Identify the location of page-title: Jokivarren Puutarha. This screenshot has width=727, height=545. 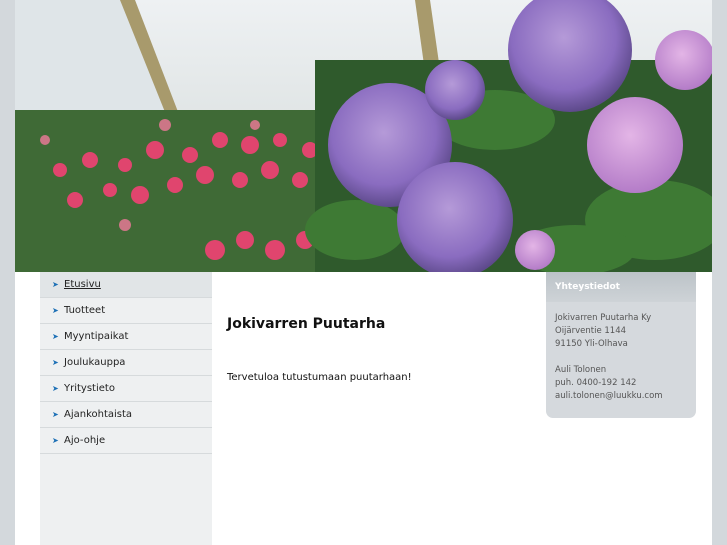
(306, 324).